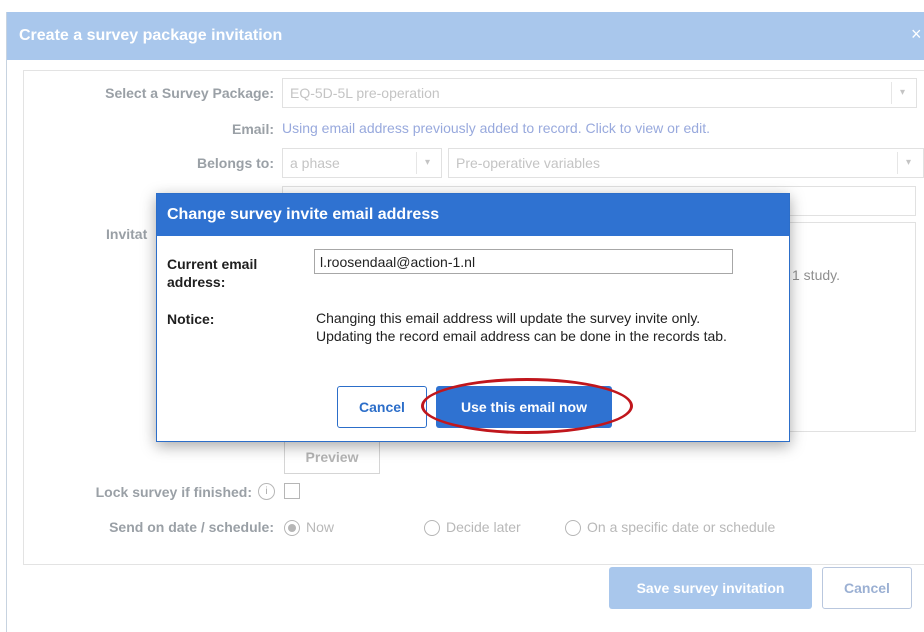 The height and width of the screenshot is (632, 924). What do you see at coordinates (303, 214) in the screenshot?
I see `modal-title: Change survey invite email address` at bounding box center [303, 214].